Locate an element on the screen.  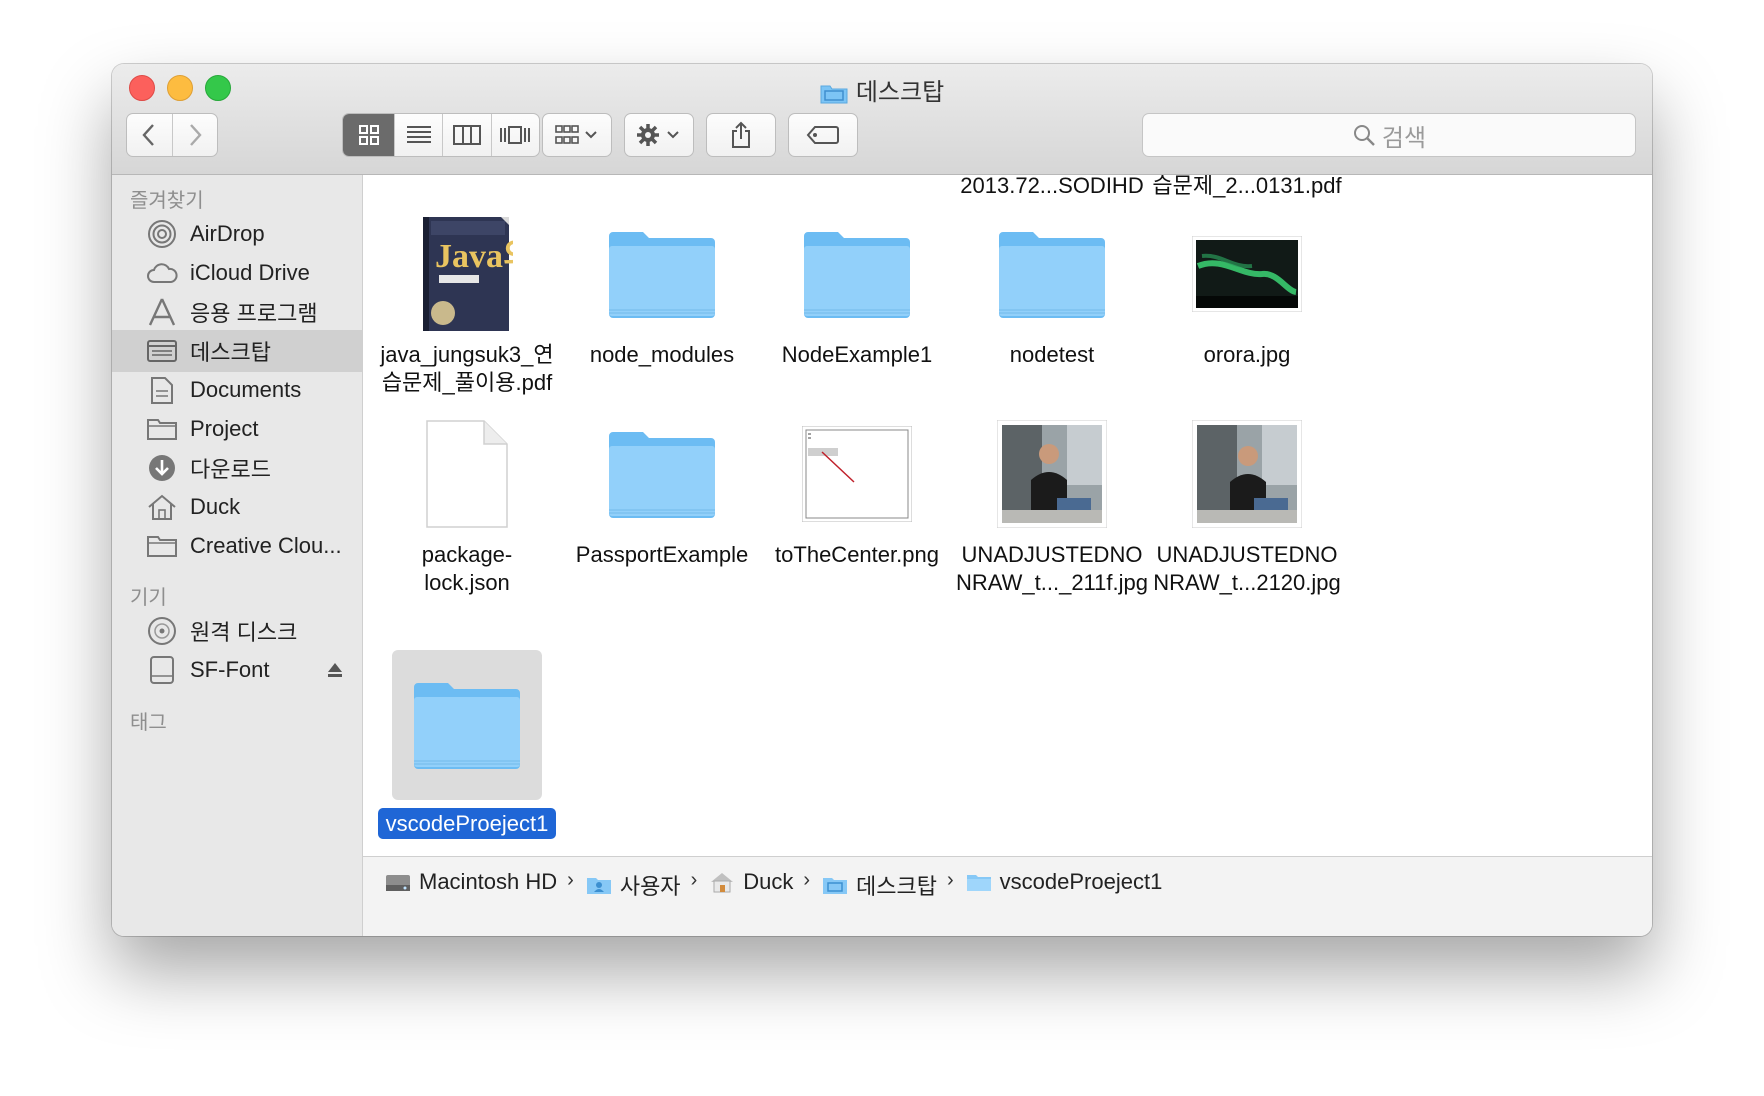
sidebar-item-documents: Documents is located at coordinates (237, 390).